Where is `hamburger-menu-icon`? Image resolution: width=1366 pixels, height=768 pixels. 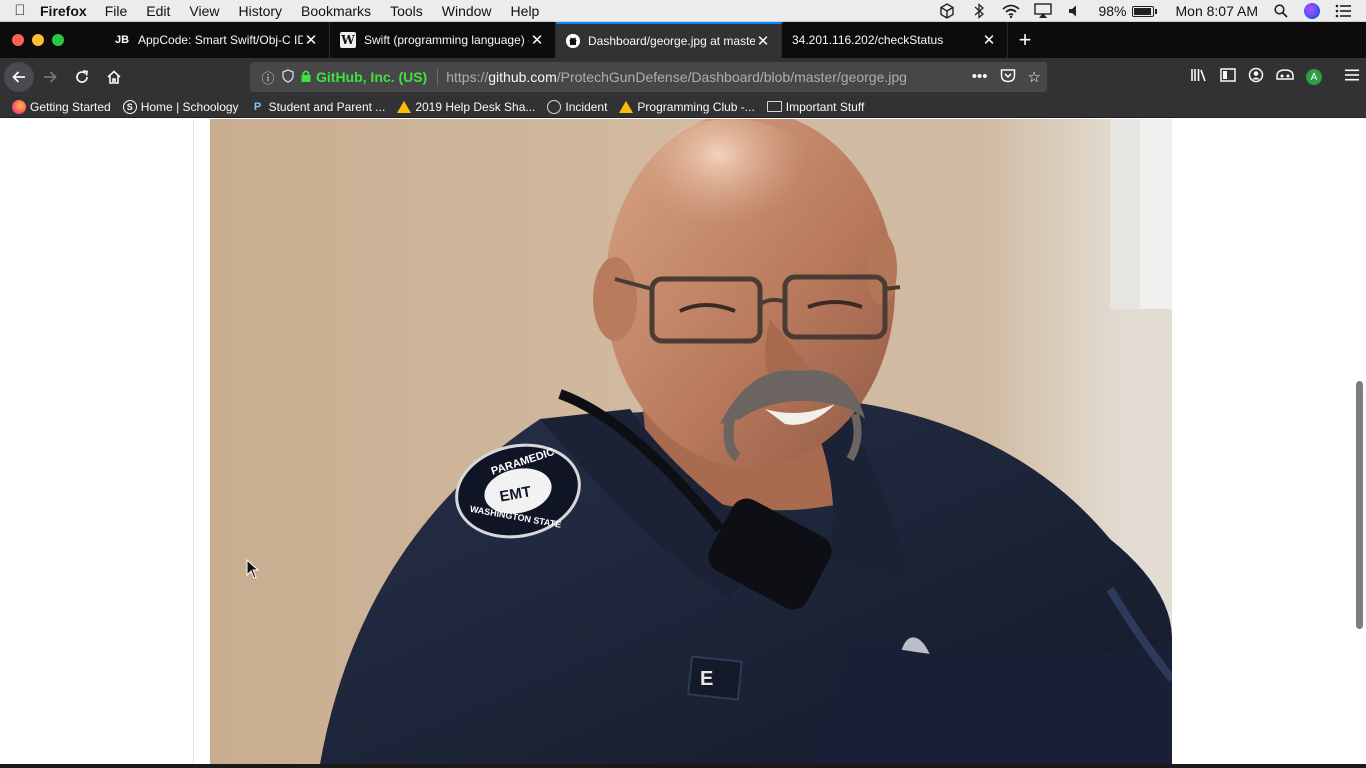
hamburger-menu-icon is located at coordinates (1352, 77).